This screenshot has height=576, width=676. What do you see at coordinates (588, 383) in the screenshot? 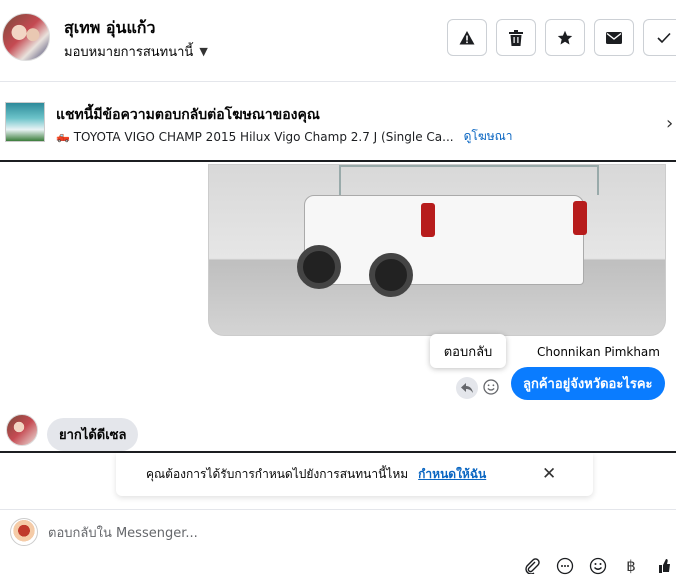
I see `outgoing-message: ลูกค้าอยู่จังหวัดอะไรคะ` at bounding box center [588, 383].